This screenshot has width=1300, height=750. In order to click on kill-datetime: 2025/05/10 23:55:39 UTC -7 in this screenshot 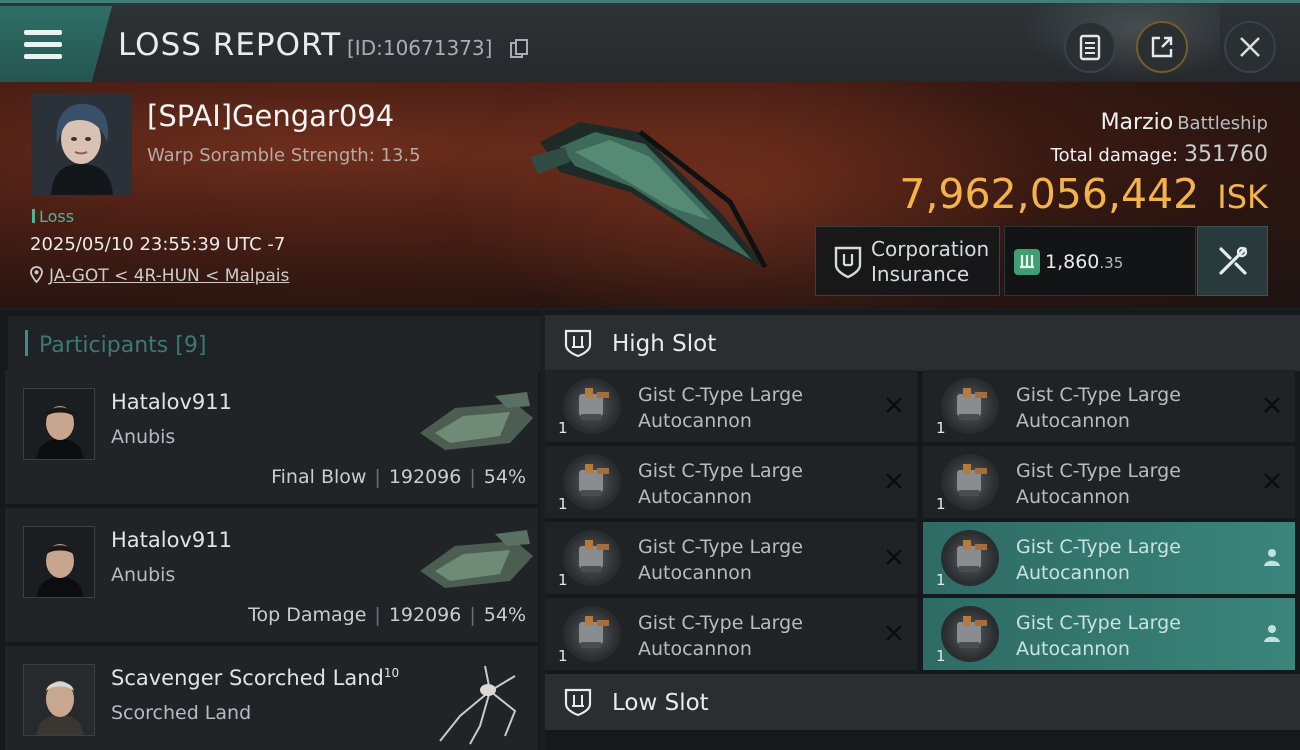, I will do `click(158, 244)`.